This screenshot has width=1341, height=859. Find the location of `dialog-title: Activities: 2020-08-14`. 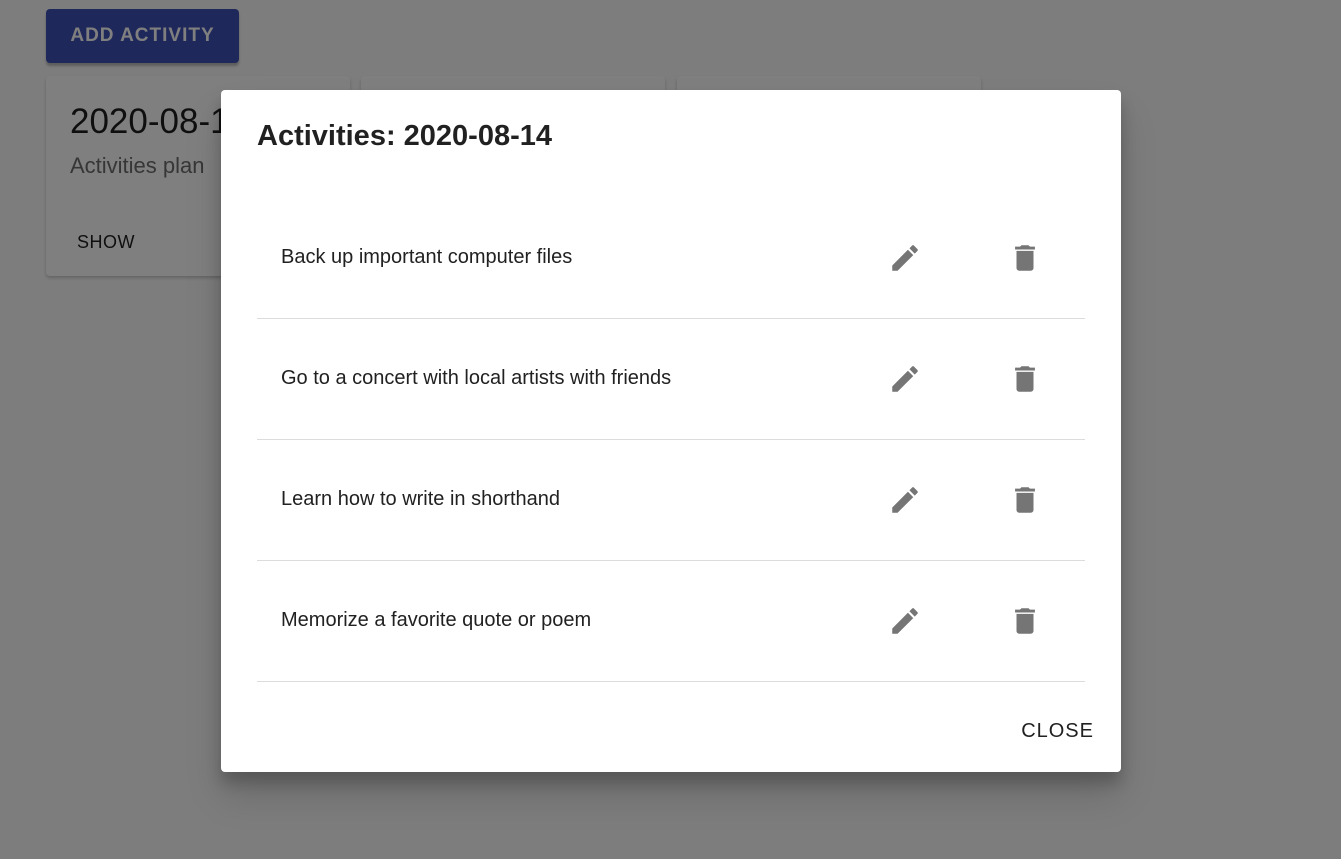

dialog-title: Activities: 2020-08-14 is located at coordinates (404, 136).